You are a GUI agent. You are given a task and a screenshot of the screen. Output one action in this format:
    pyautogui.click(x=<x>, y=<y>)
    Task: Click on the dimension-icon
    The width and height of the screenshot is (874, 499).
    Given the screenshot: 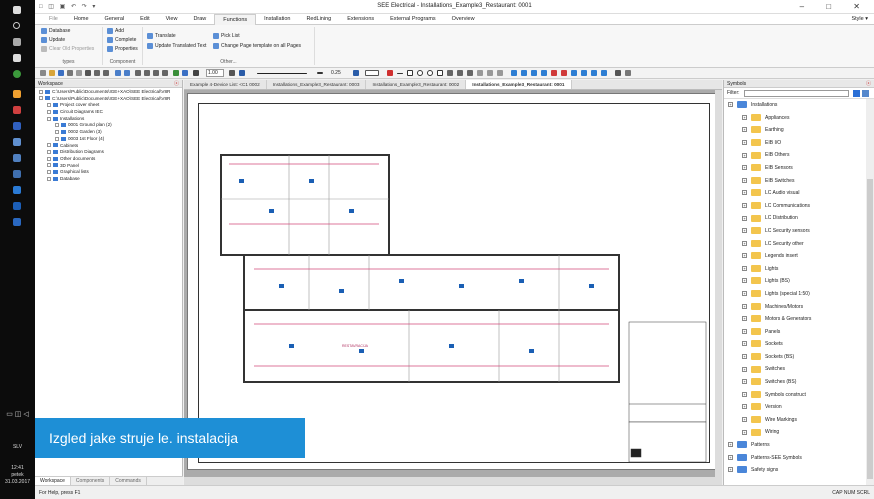 What is the action you would take?
    pyautogui.click(x=470, y=73)
    